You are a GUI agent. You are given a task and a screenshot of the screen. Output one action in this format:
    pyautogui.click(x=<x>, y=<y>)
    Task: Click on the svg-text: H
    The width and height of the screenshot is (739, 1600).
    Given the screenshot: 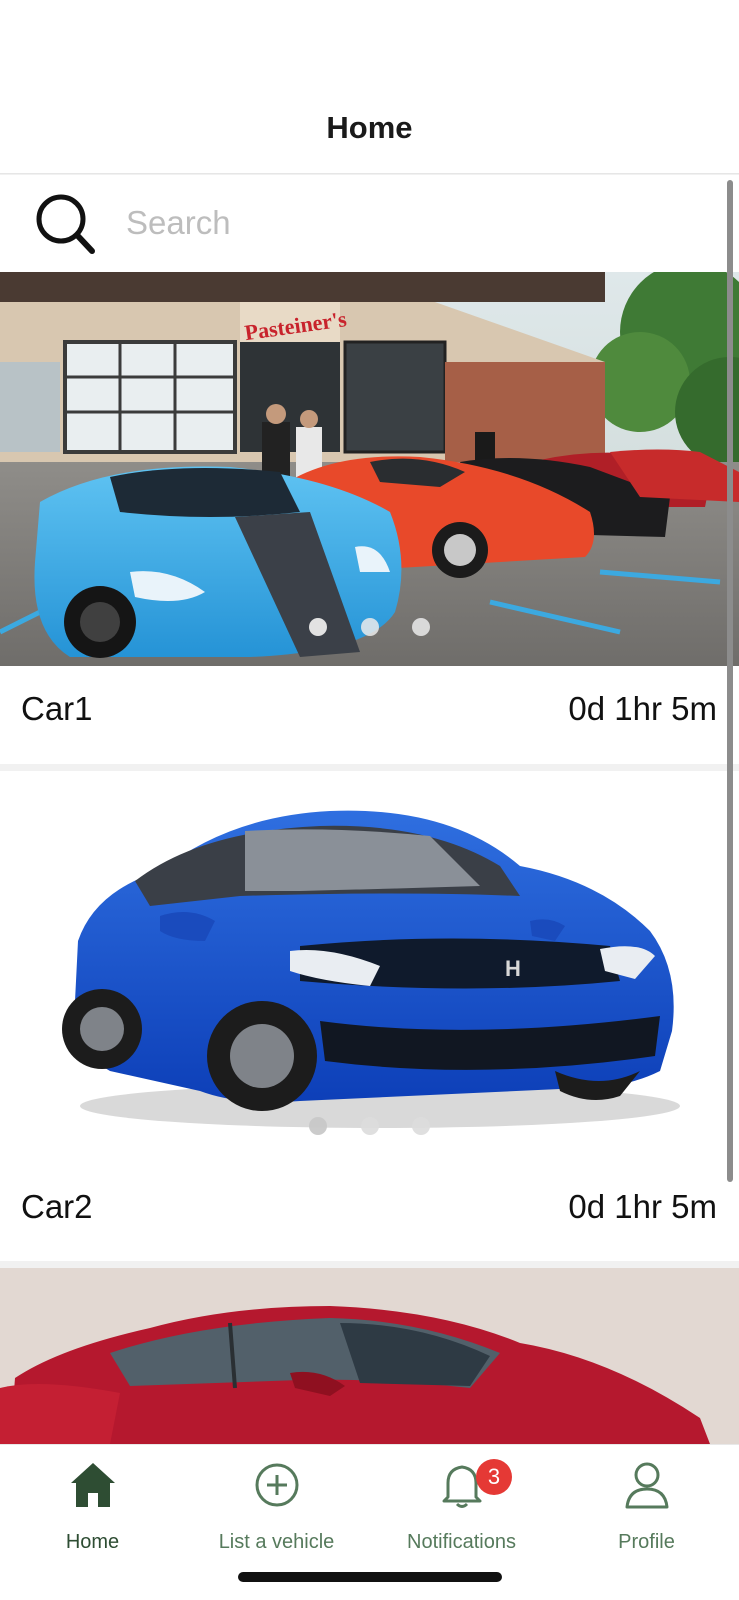 What is the action you would take?
    pyautogui.click(x=513, y=968)
    